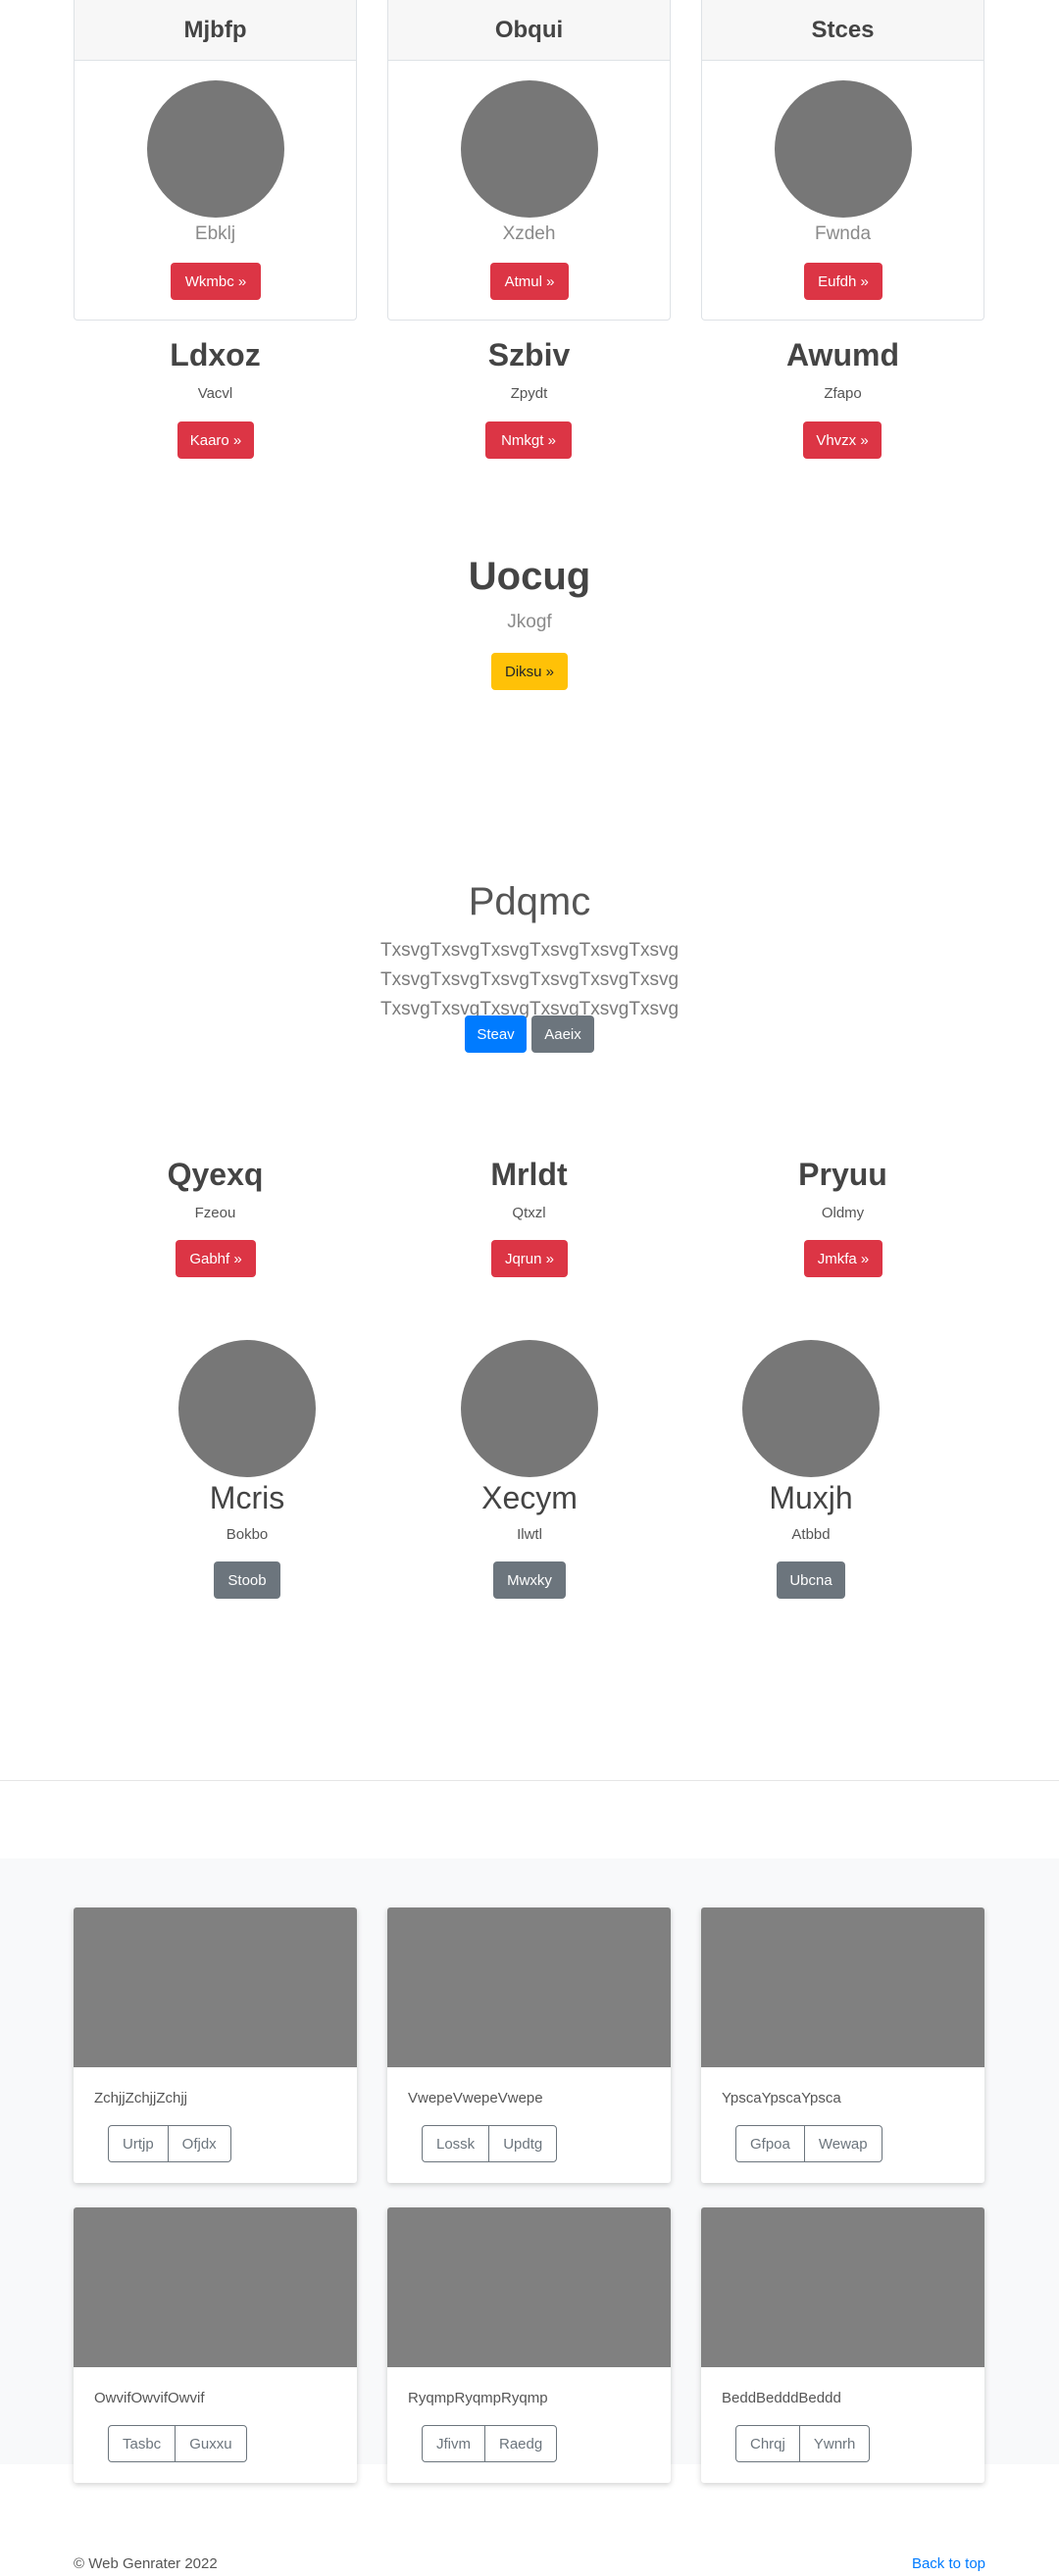 The width and height of the screenshot is (1059, 2576). I want to click on album-card: RyqmpRyqmpRyqmp Jfivm Raedg, so click(529, 2345).